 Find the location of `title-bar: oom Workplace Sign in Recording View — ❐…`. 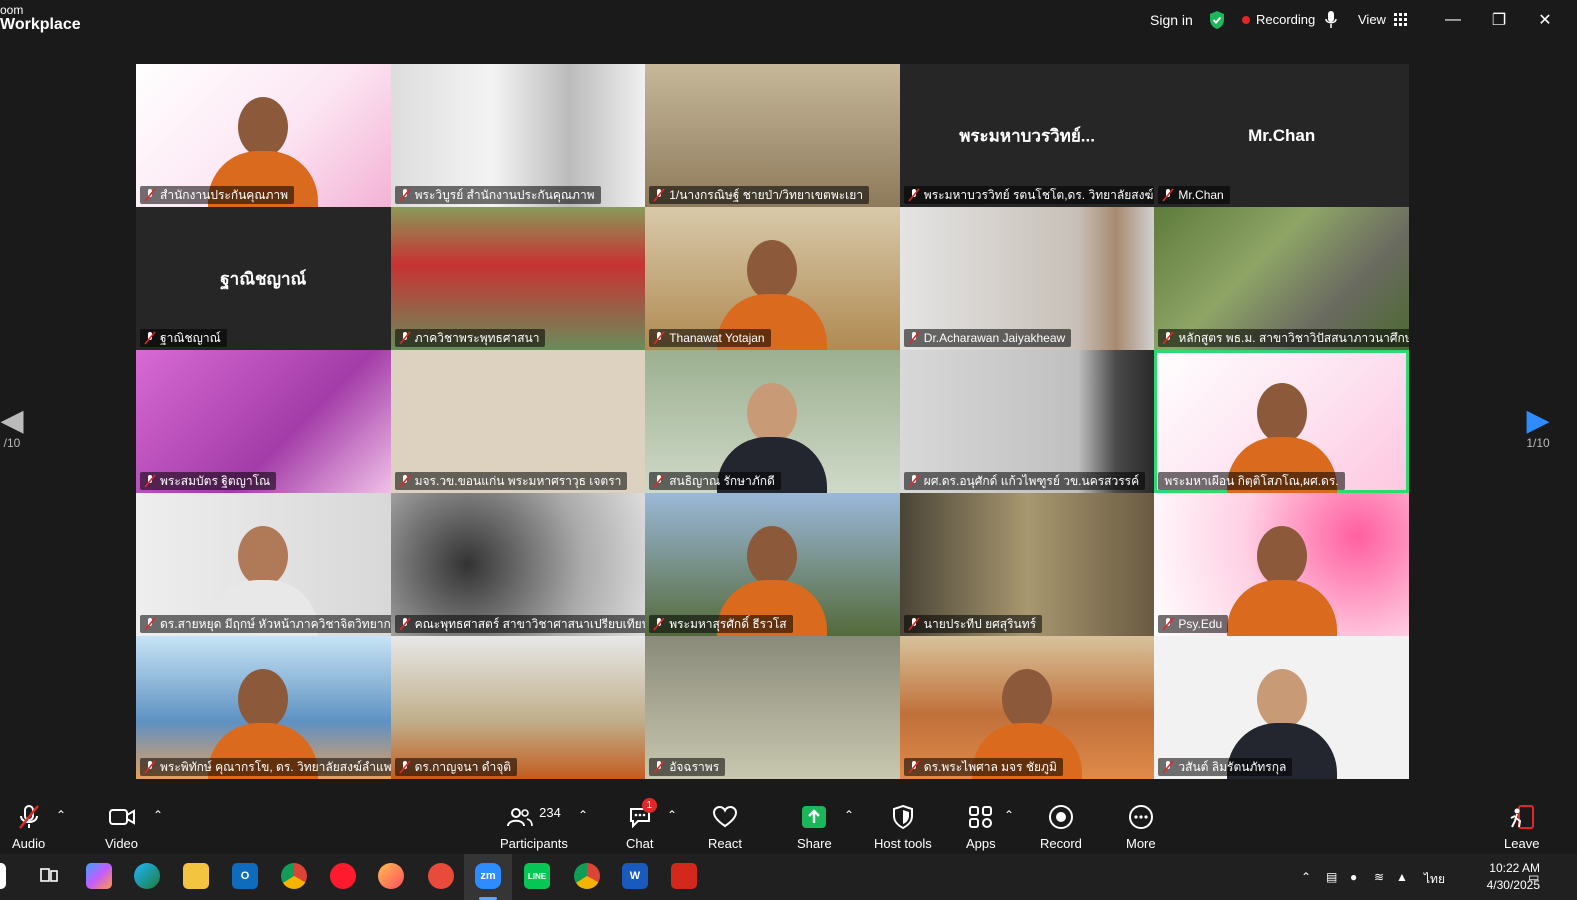

title-bar: oom Workplace Sign in Recording View — ❐… is located at coordinates (788, 22).